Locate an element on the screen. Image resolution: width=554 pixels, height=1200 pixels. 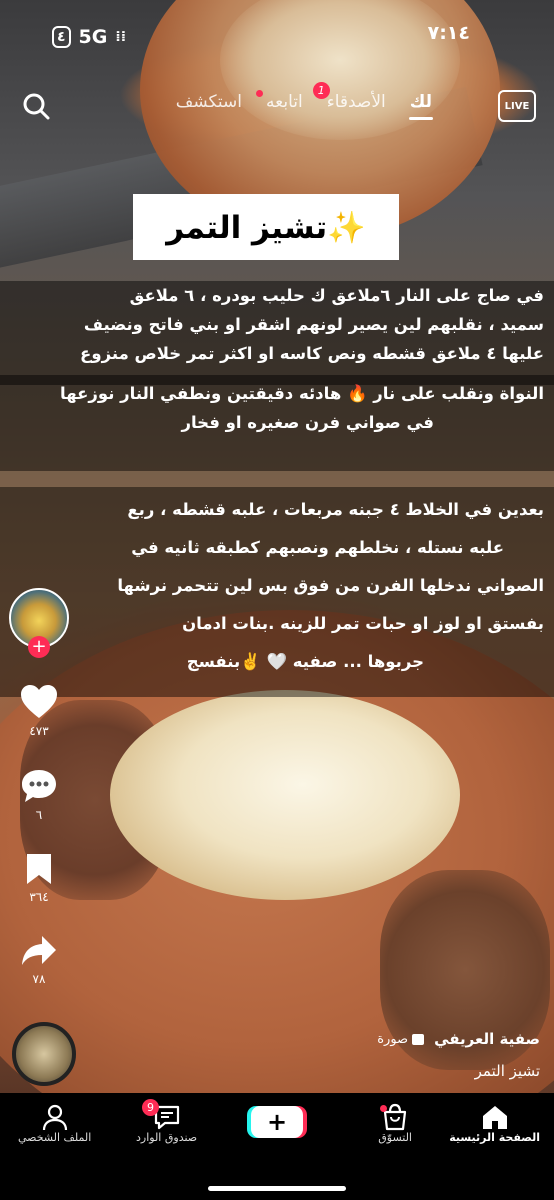
home-indicator is located at coordinates (277, 1188).